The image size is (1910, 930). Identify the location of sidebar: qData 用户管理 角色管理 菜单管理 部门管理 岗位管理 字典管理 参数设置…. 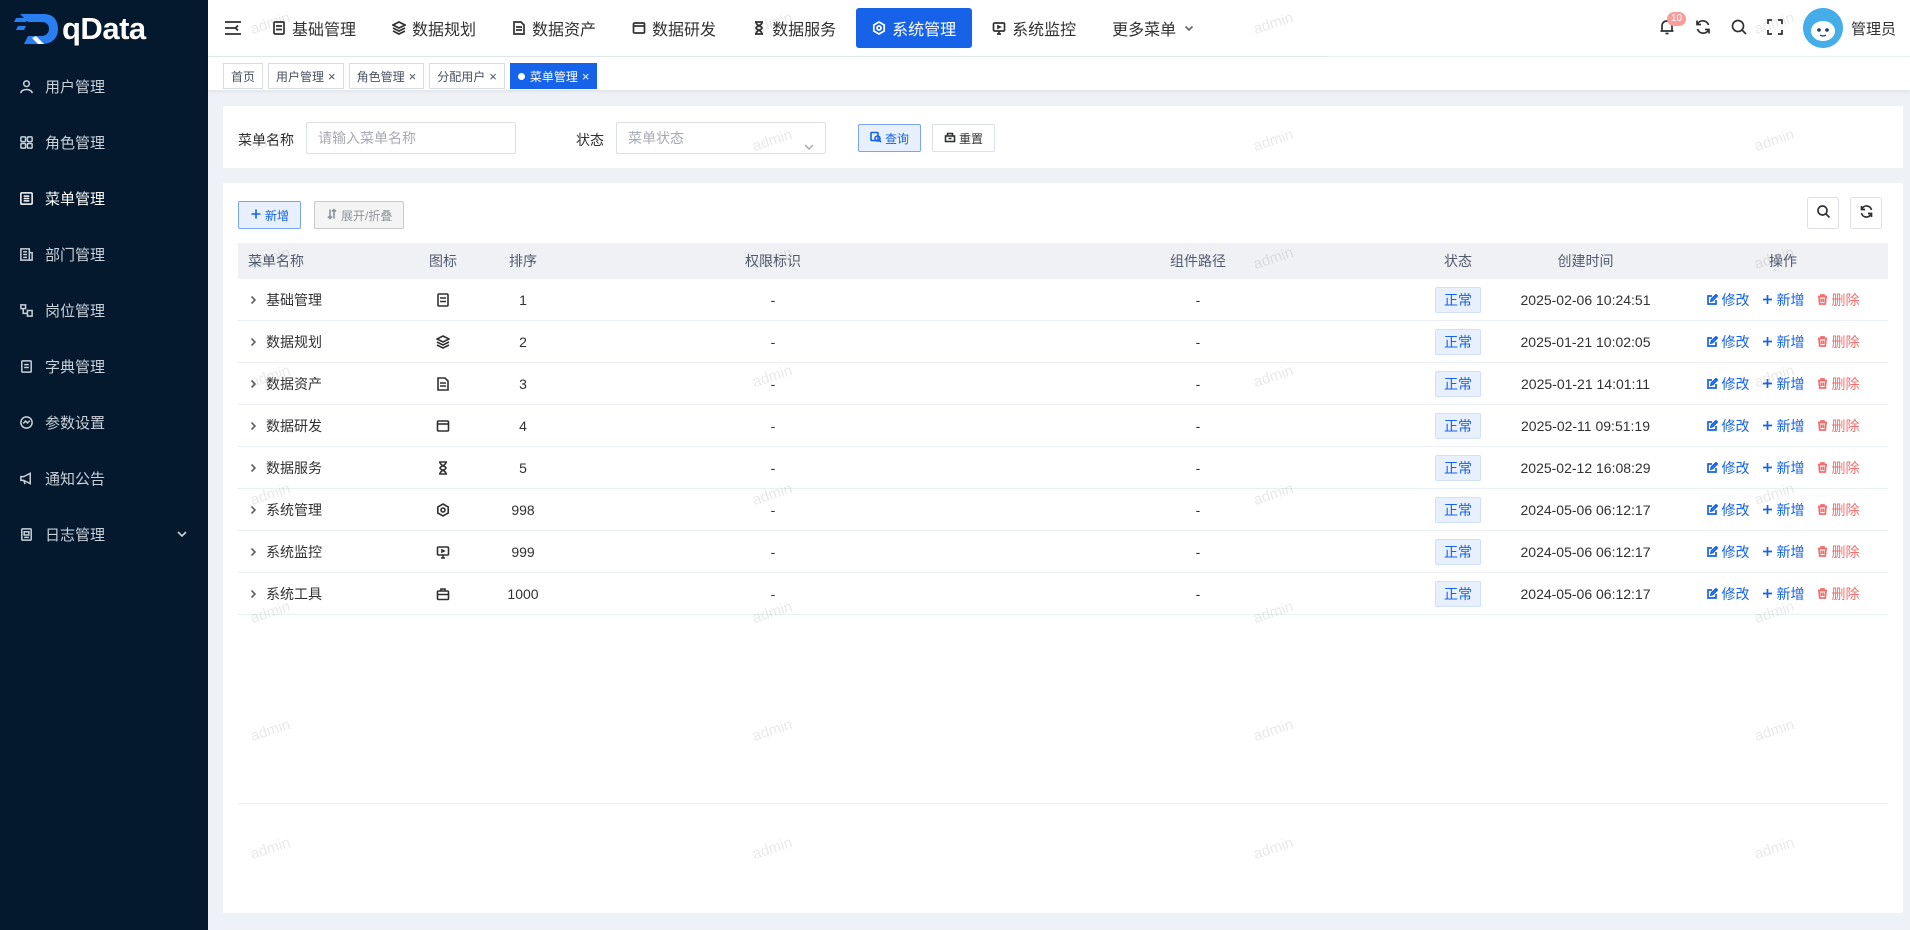
(104, 465).